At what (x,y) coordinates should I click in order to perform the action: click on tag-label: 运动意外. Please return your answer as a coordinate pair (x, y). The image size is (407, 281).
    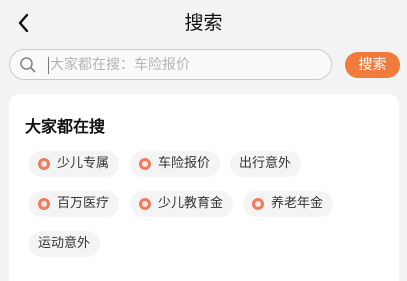
    Looking at the image, I should click on (64, 243).